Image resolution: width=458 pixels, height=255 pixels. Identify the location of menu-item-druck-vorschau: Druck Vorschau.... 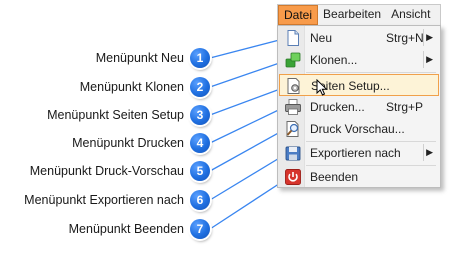
(359, 129).